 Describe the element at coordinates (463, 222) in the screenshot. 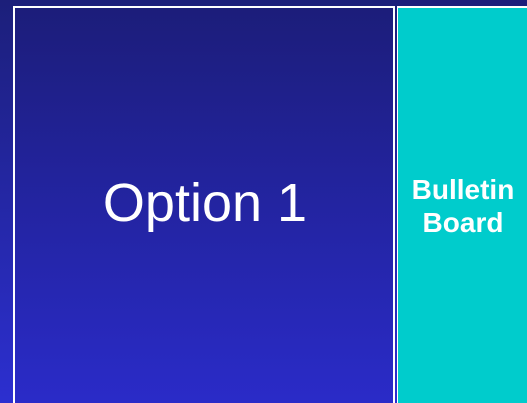

I see `bulletin-label-line-2: Board` at that location.